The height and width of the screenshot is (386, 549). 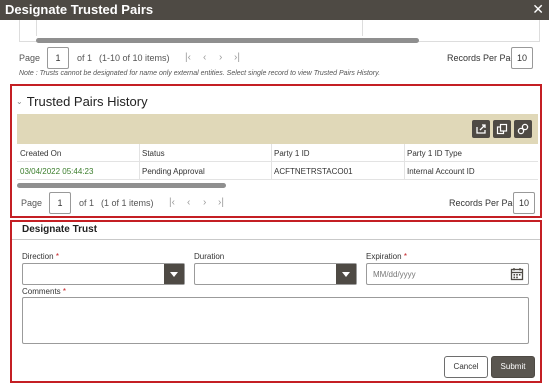 I want to click on history-header: ⌄ Trusted Pairs History, so click(x=82, y=101).